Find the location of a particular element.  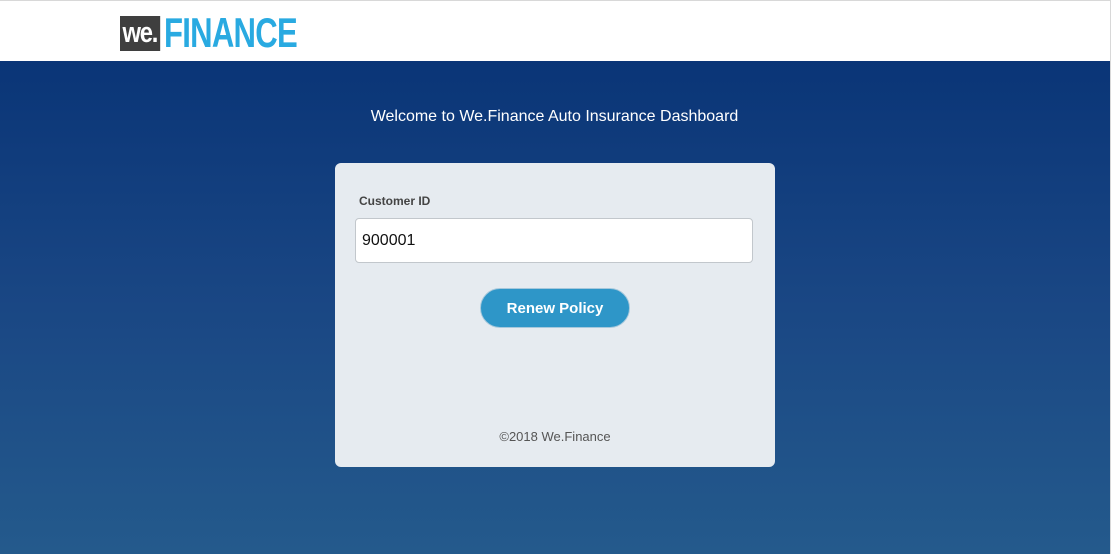

logo-we-mark: we. is located at coordinates (140, 33).